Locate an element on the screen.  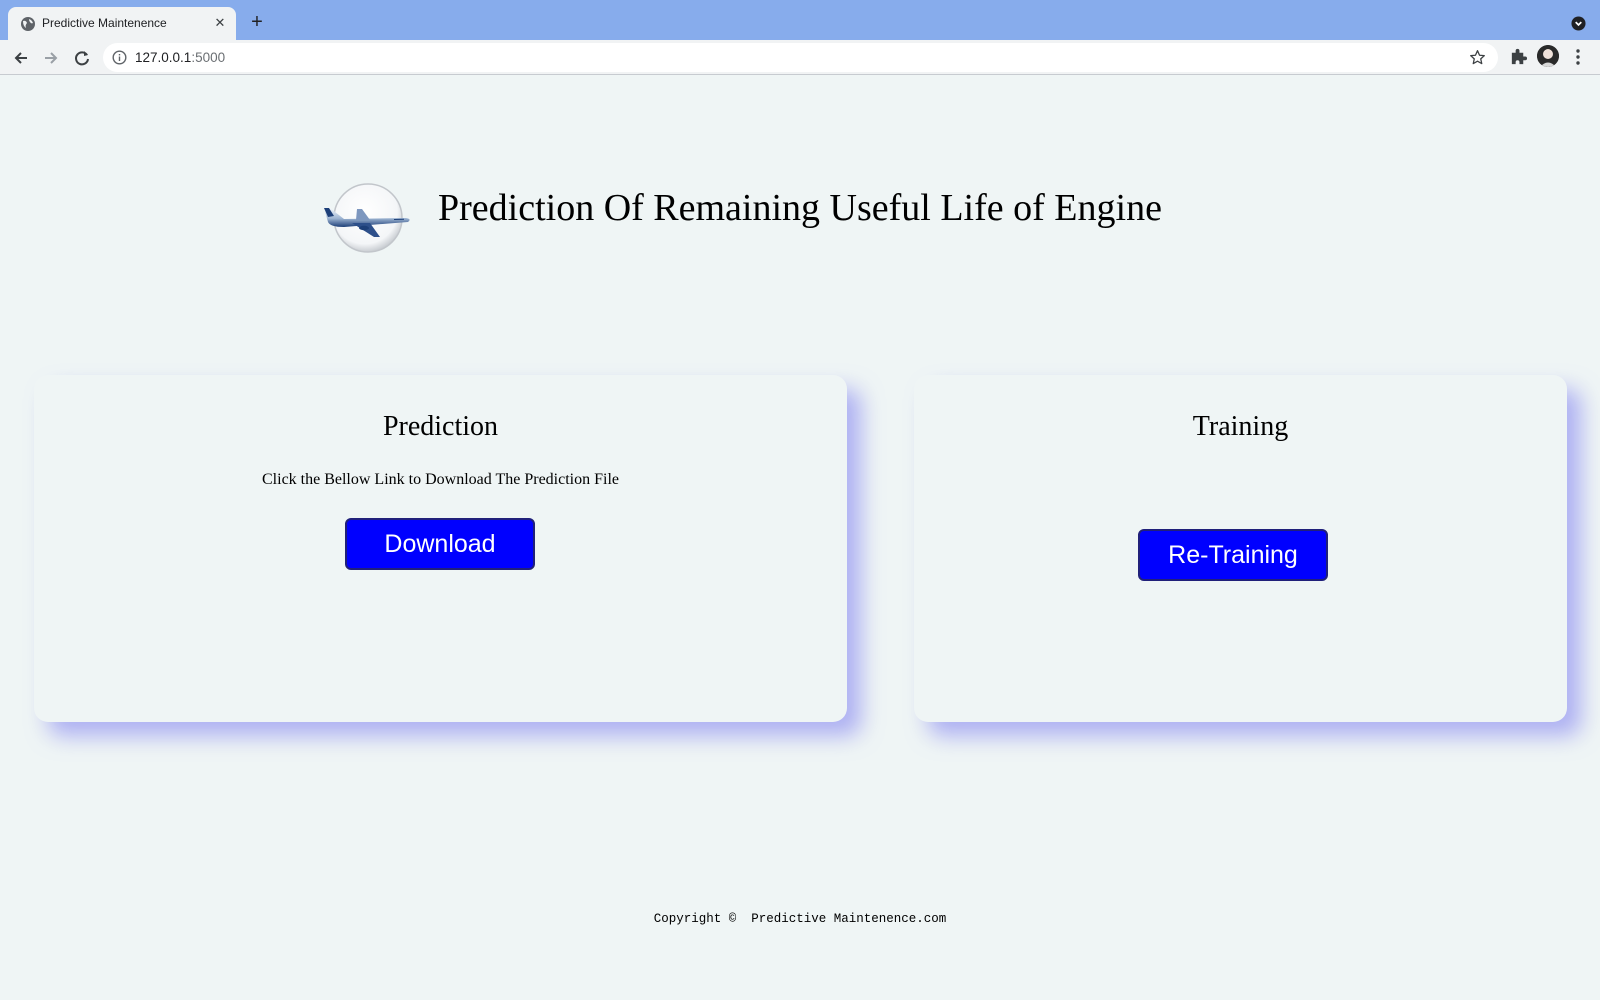
profile-photo-icon is located at coordinates (1548, 56).